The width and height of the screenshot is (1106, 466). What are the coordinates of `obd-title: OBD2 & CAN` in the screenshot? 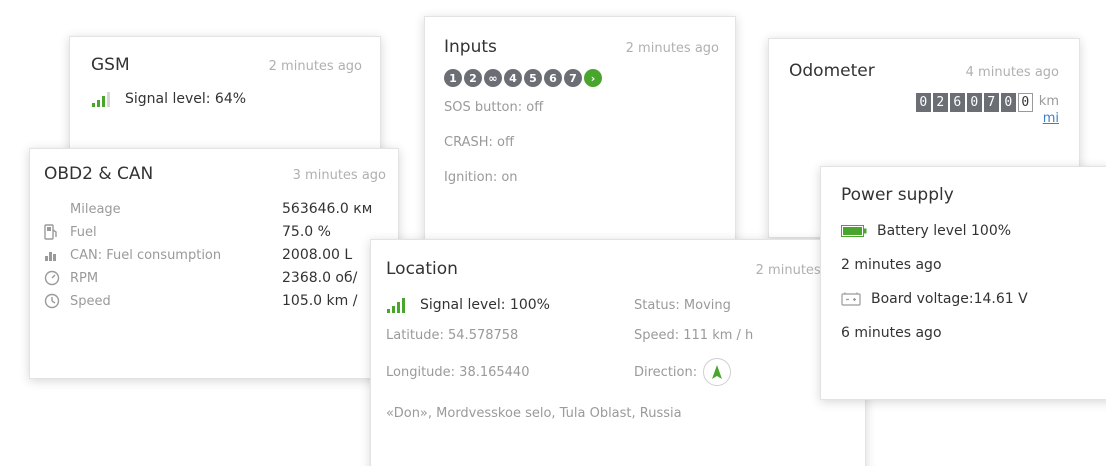 It's located at (99, 174).